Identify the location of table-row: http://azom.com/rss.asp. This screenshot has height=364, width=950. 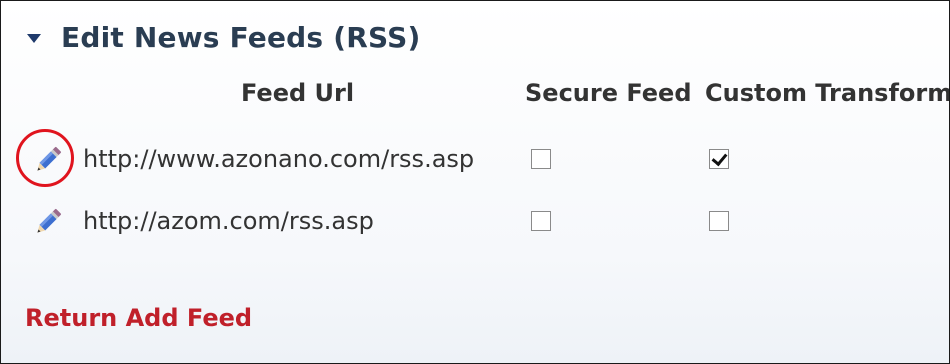
(475, 221).